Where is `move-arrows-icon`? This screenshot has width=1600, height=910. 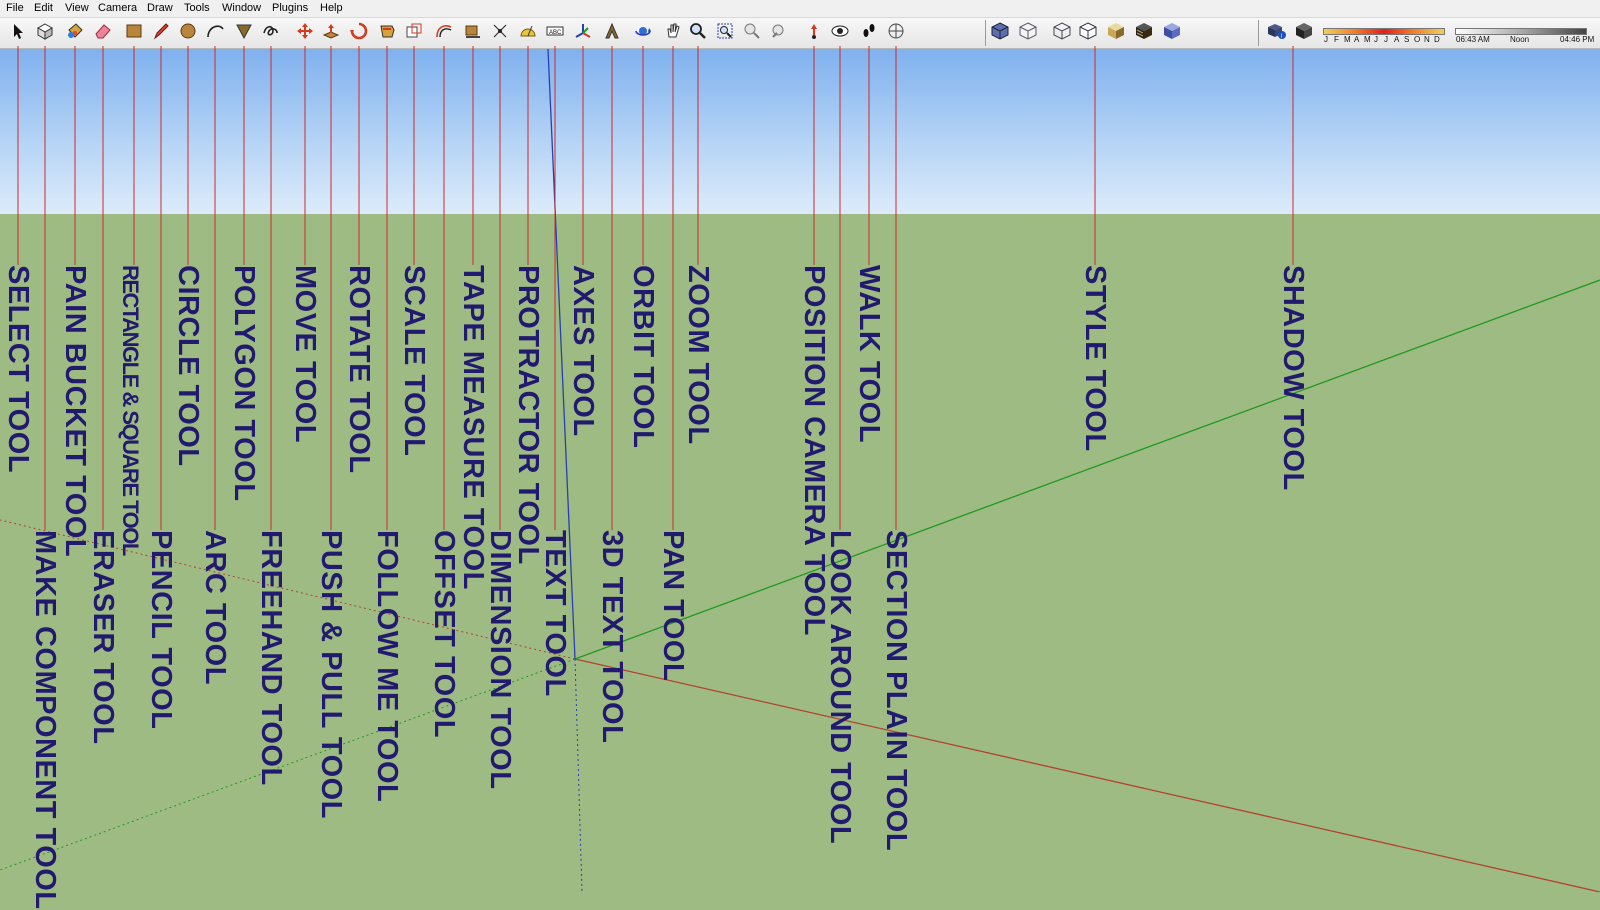 move-arrows-icon is located at coordinates (305, 33).